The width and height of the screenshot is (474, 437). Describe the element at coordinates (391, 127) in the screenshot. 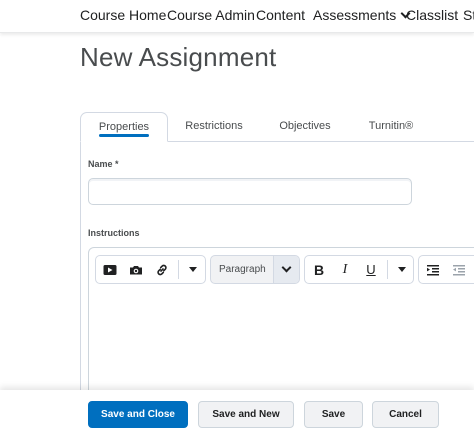

I see `tab-turnitin: Turnitin®` at that location.